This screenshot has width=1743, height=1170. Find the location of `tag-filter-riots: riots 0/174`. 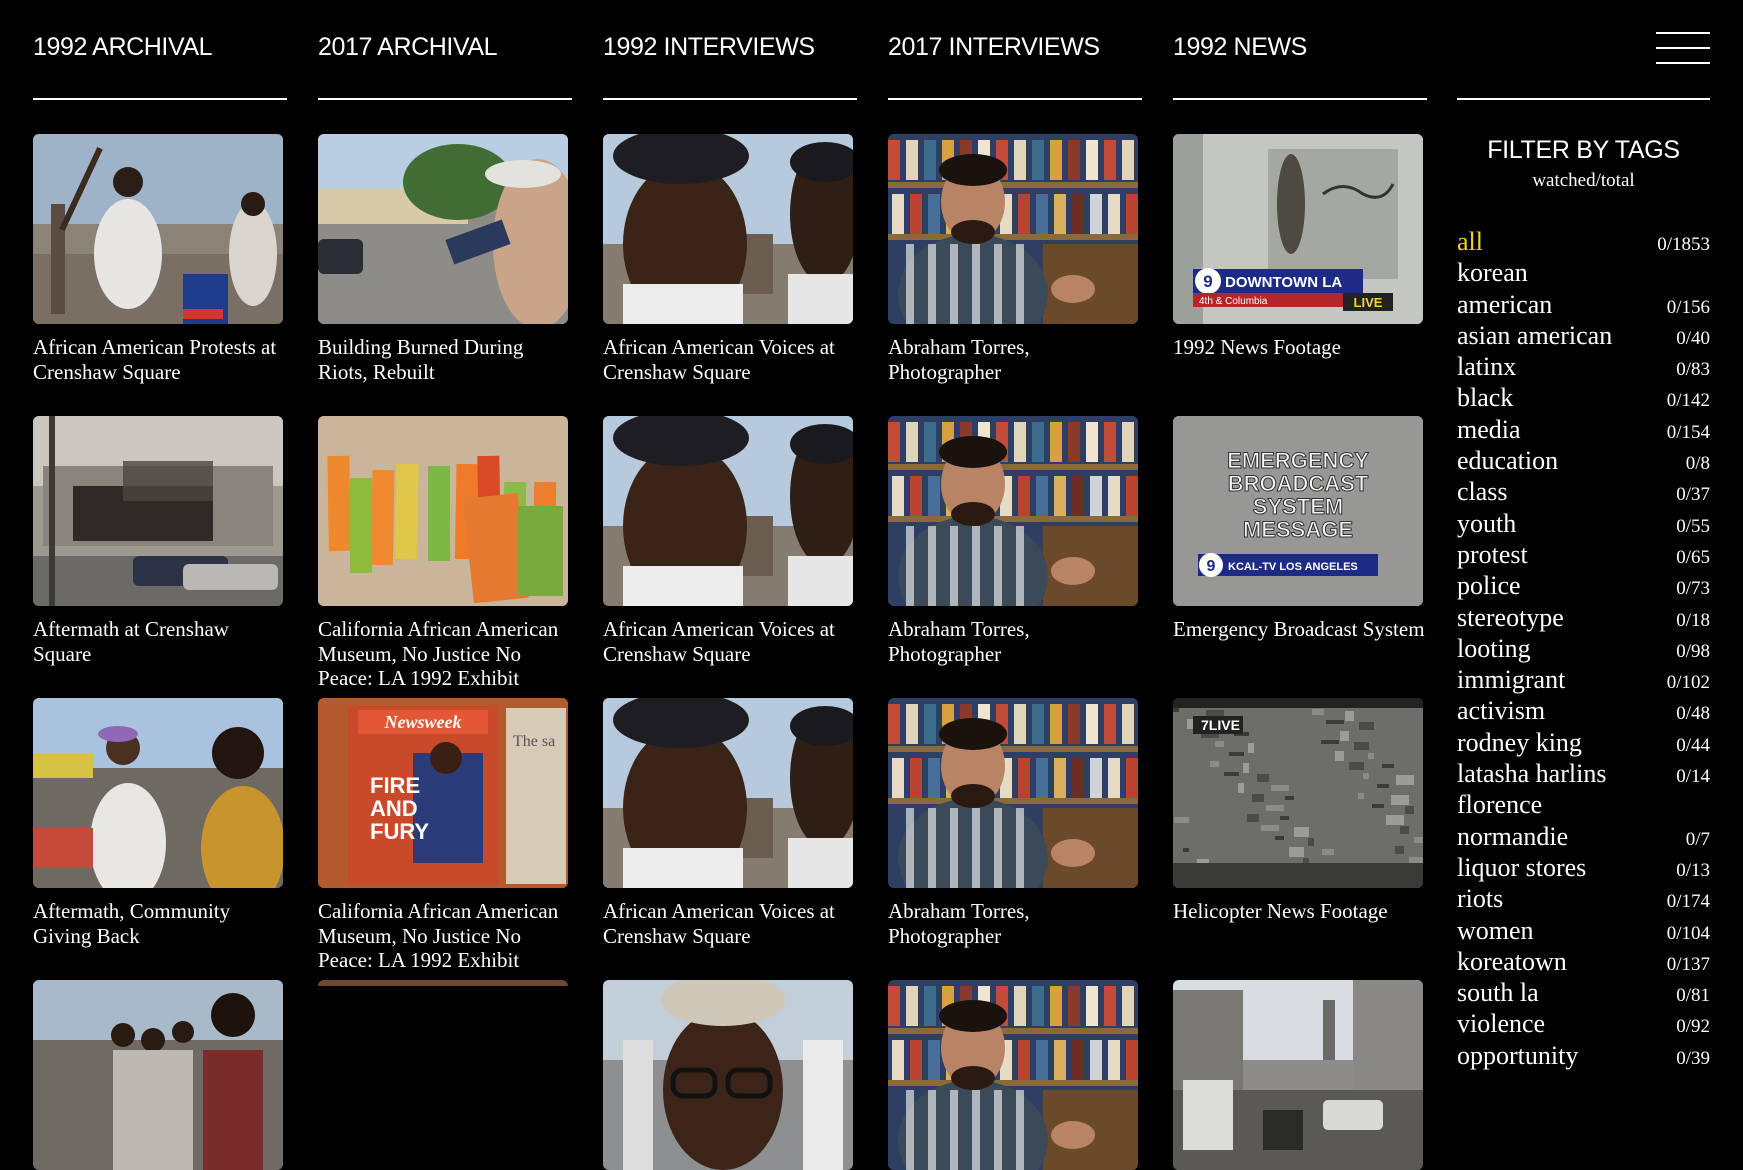

tag-filter-riots: riots 0/174 is located at coordinates (1583, 898).